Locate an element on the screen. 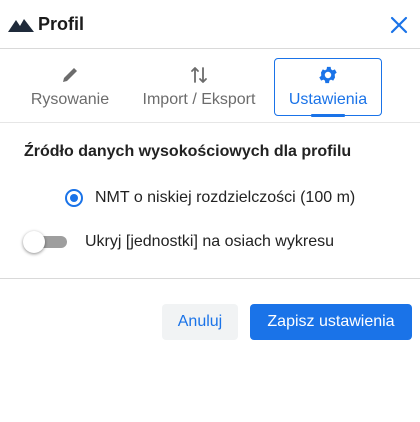  tabs-divider is located at coordinates (210, 122).